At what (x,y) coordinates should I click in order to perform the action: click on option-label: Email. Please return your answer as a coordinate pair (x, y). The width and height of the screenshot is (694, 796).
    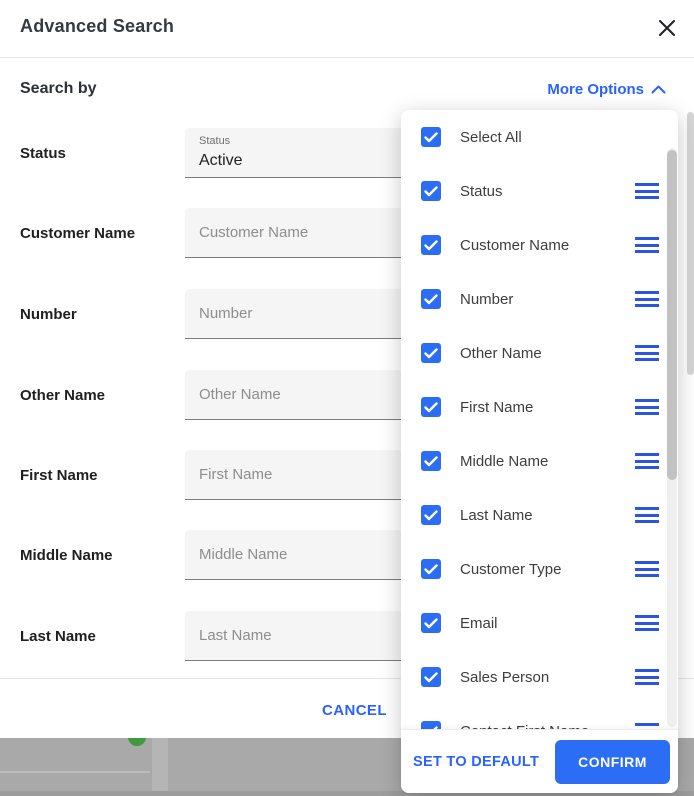
    Looking at the image, I should click on (479, 623).